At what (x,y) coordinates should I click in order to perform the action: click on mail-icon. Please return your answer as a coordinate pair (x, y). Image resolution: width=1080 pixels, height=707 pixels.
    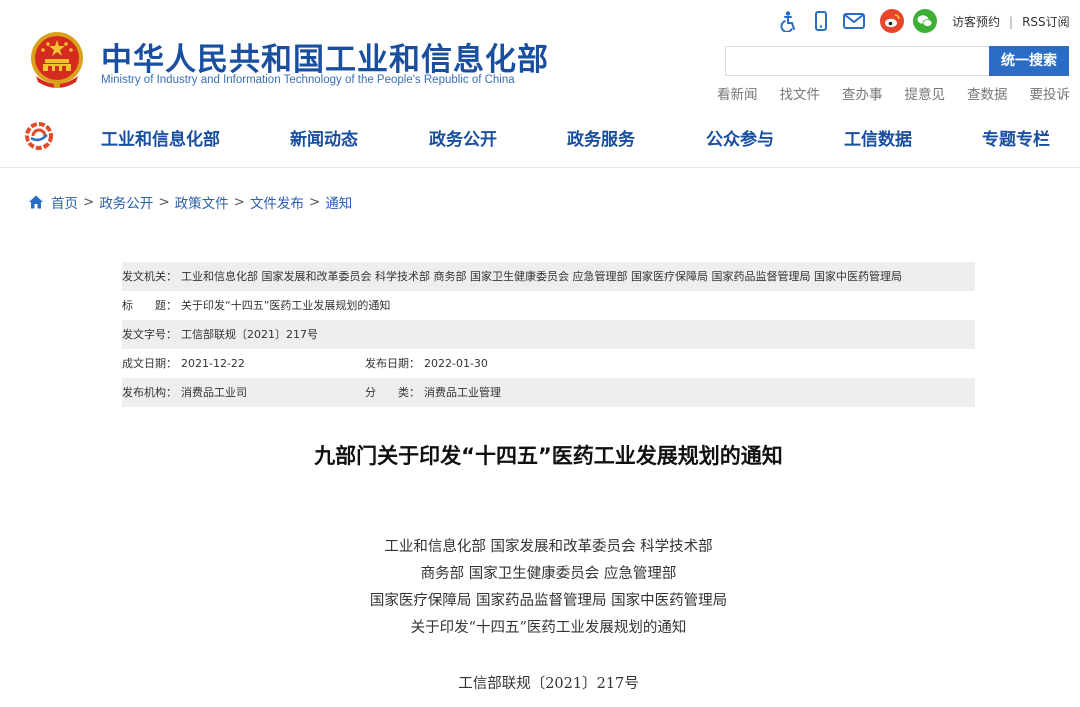
    Looking at the image, I should click on (854, 21).